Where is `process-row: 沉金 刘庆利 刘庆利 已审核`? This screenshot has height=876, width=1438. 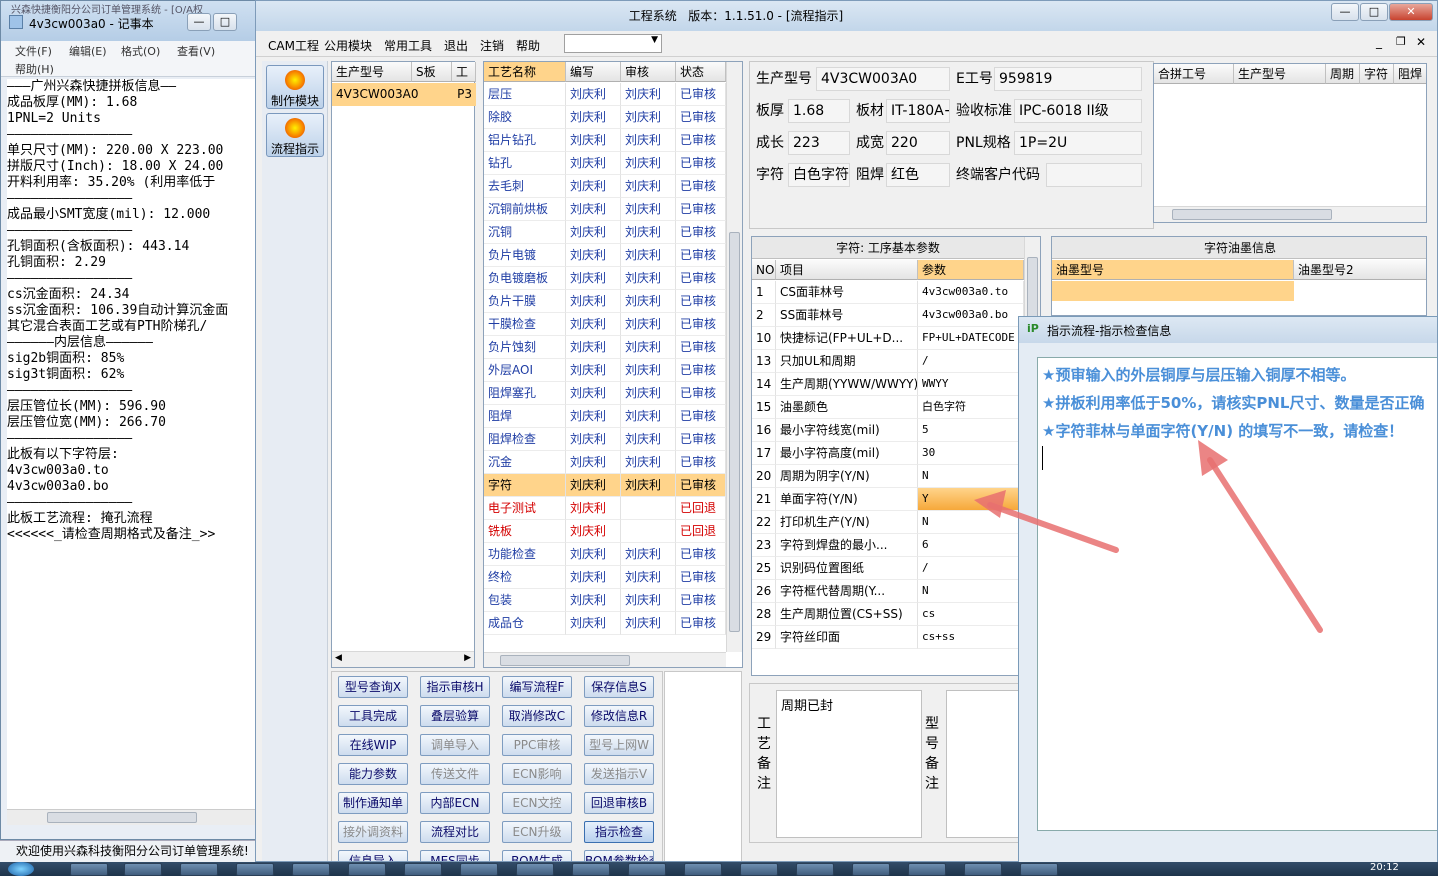
process-row: 沉金 刘庆利 刘庆利 已审核 is located at coordinates (605, 462).